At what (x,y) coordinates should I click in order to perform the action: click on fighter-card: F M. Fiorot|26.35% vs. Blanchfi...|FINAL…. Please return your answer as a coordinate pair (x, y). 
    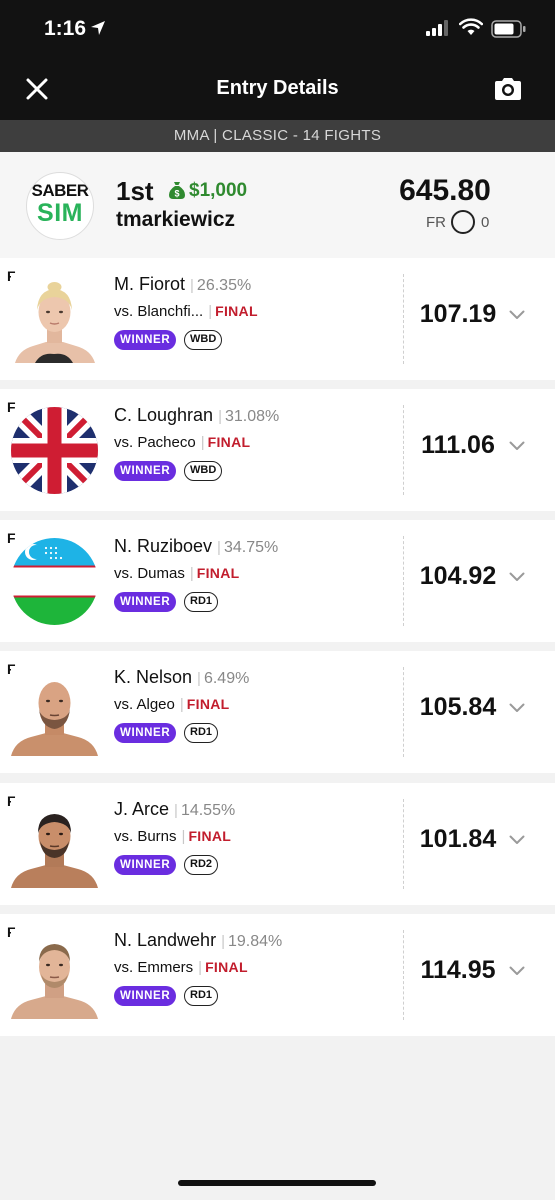
    Looking at the image, I should click on (277, 319).